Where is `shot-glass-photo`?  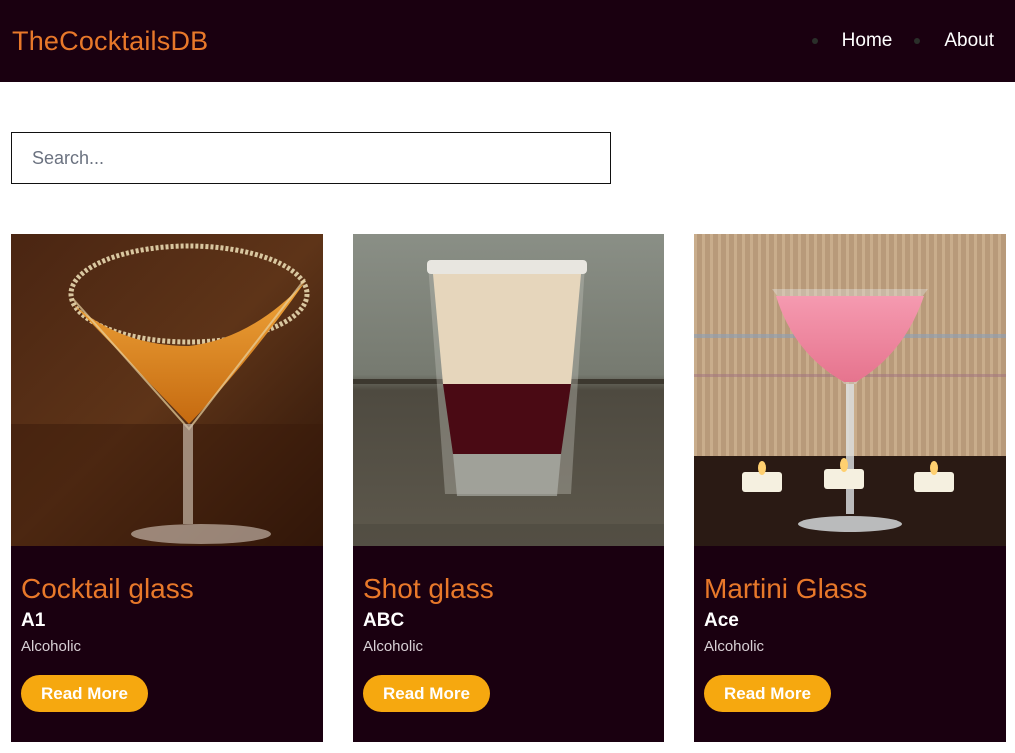 shot-glass-photo is located at coordinates (508, 390).